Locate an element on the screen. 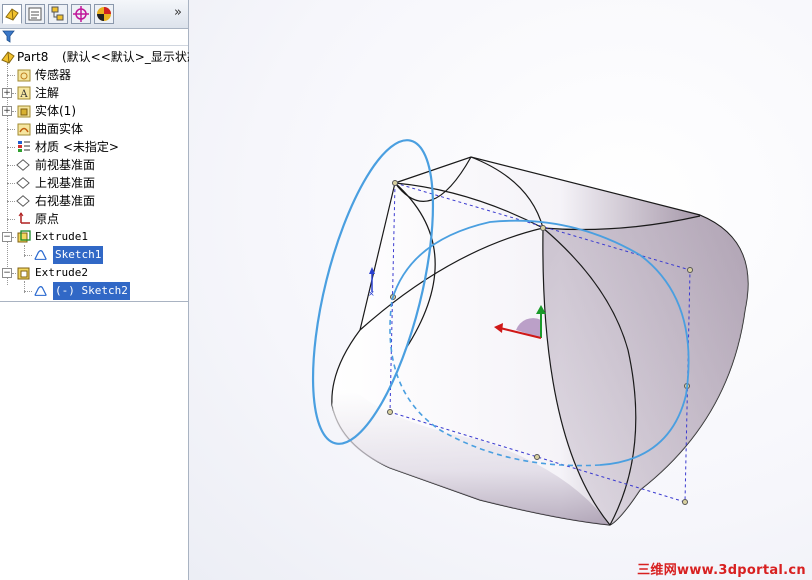  collapse-panel-button: » is located at coordinates (178, 12).